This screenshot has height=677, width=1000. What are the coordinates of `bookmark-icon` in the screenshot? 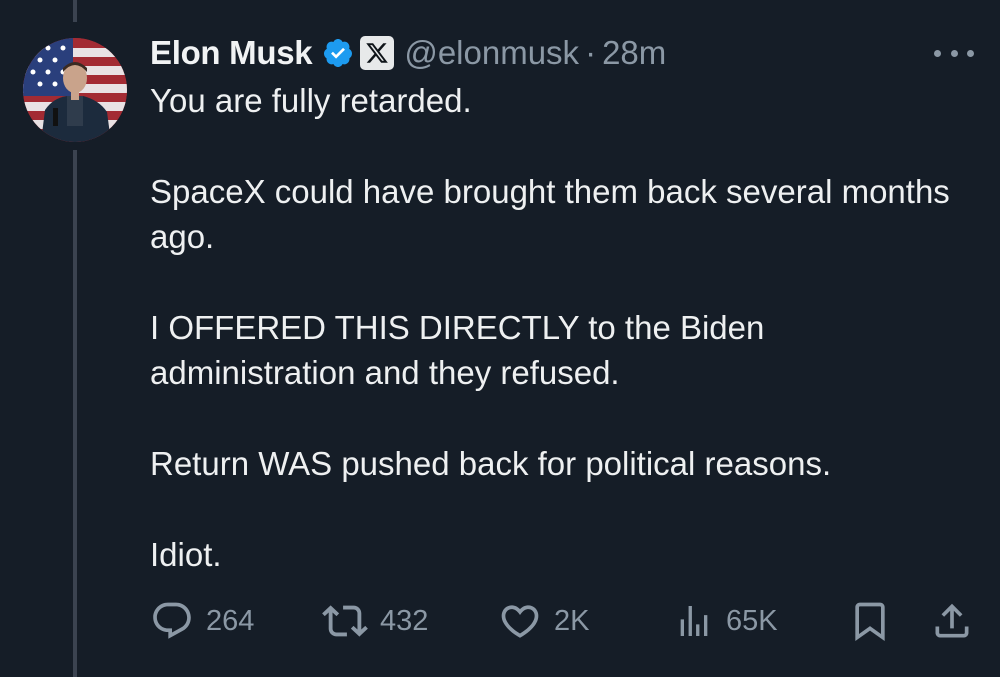 It's located at (870, 622).